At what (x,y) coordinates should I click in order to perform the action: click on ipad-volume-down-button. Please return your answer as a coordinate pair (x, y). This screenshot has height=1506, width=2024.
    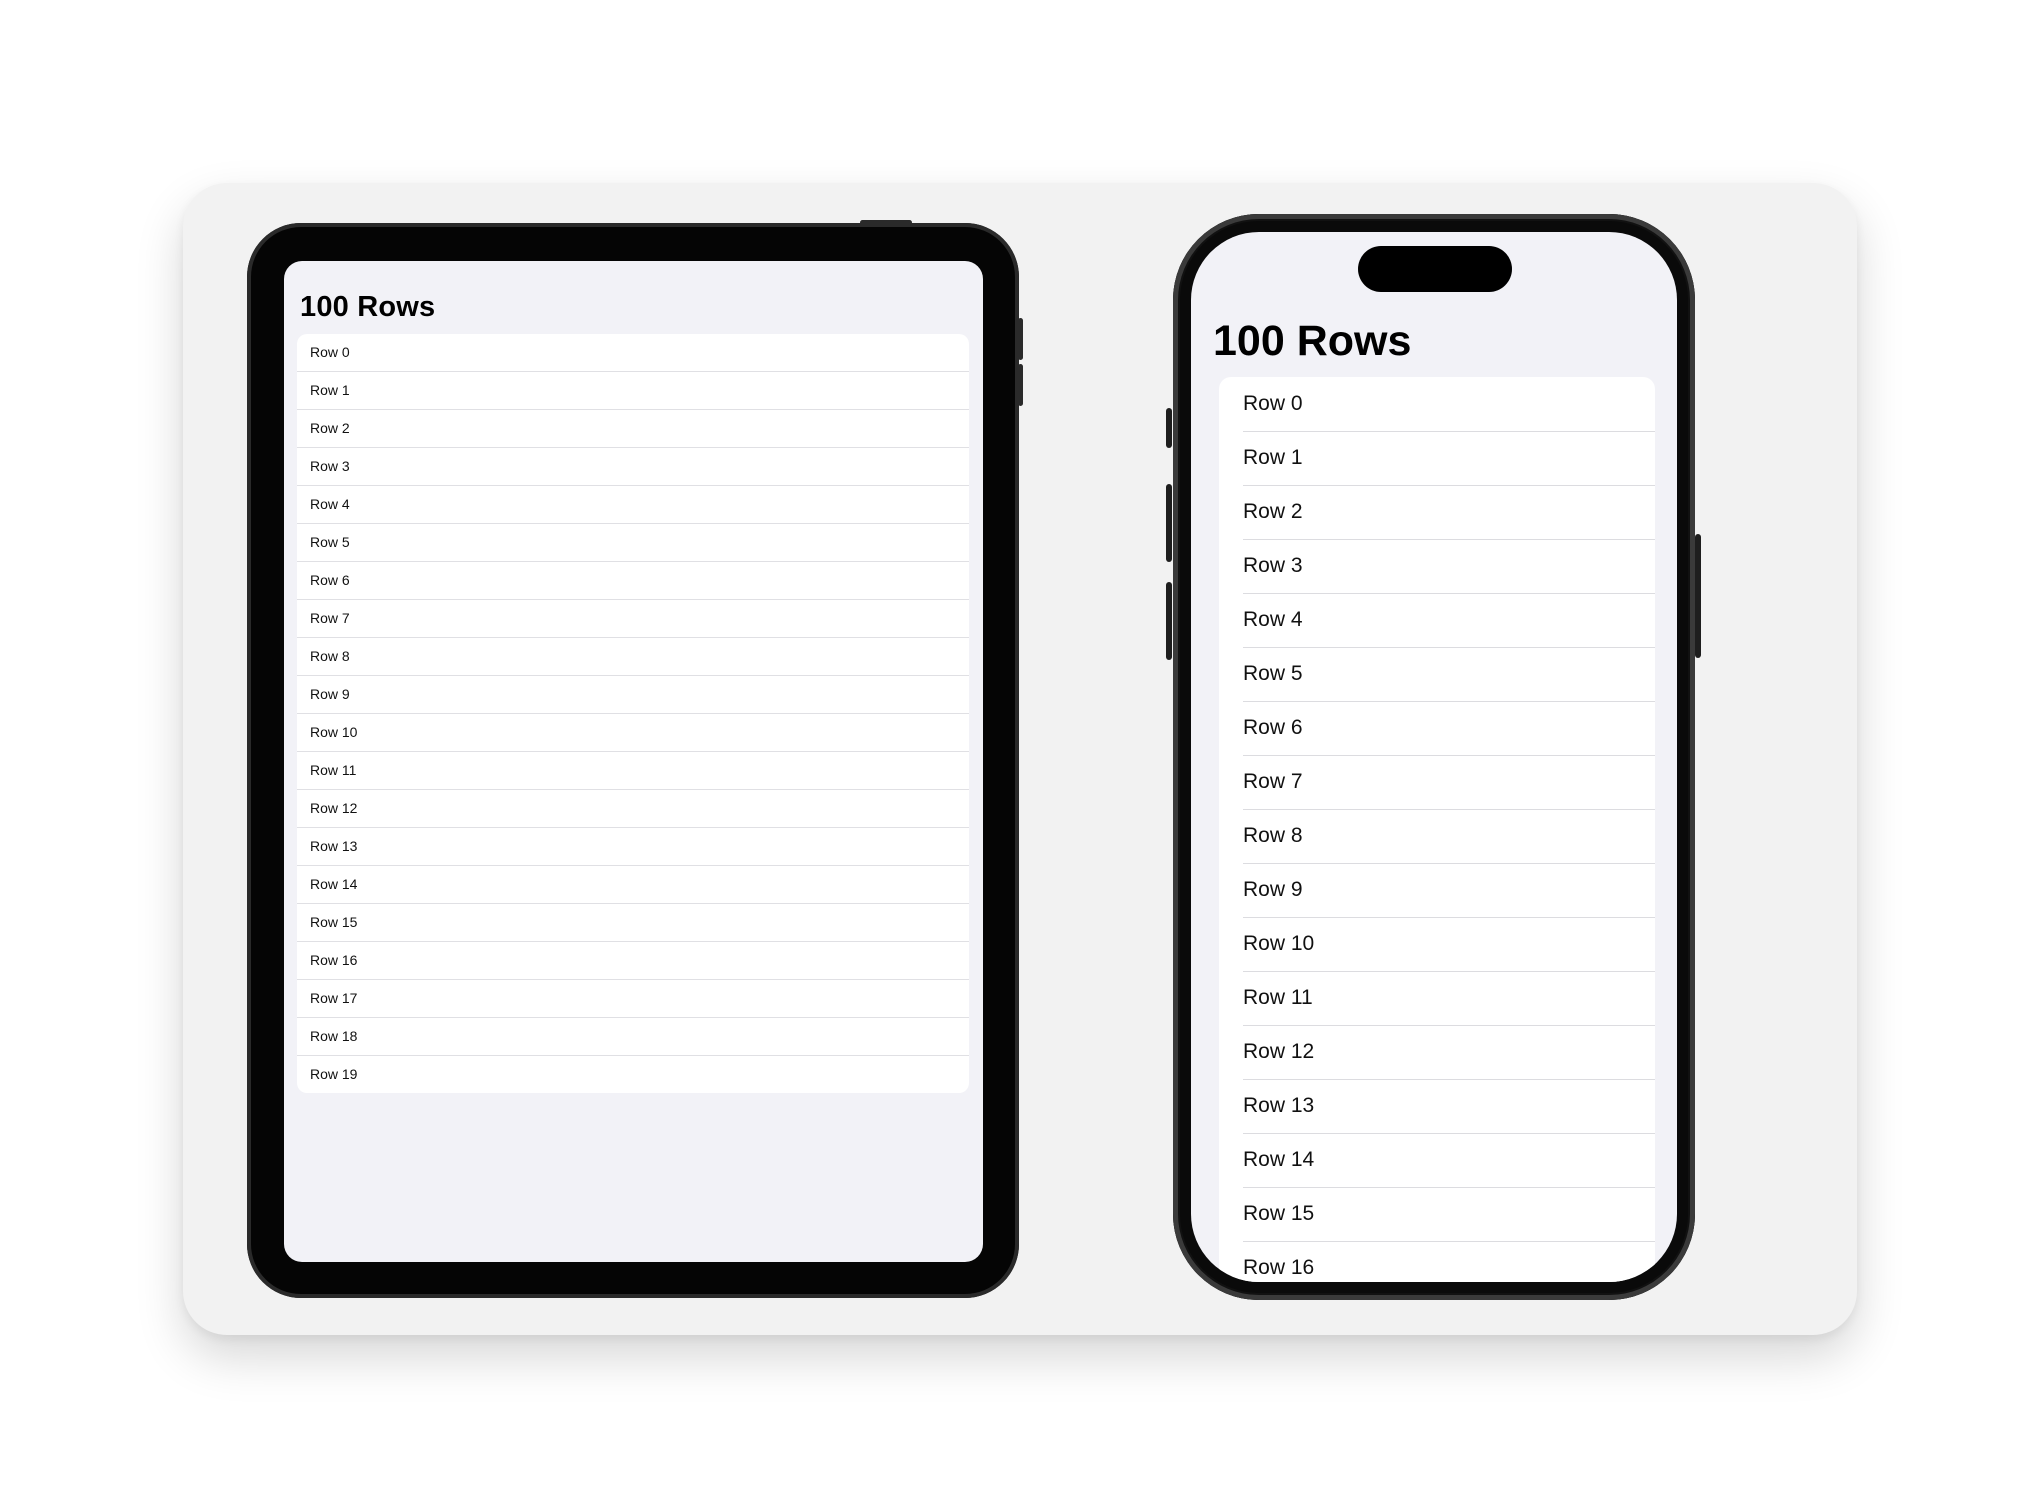
    Looking at the image, I should click on (1020, 385).